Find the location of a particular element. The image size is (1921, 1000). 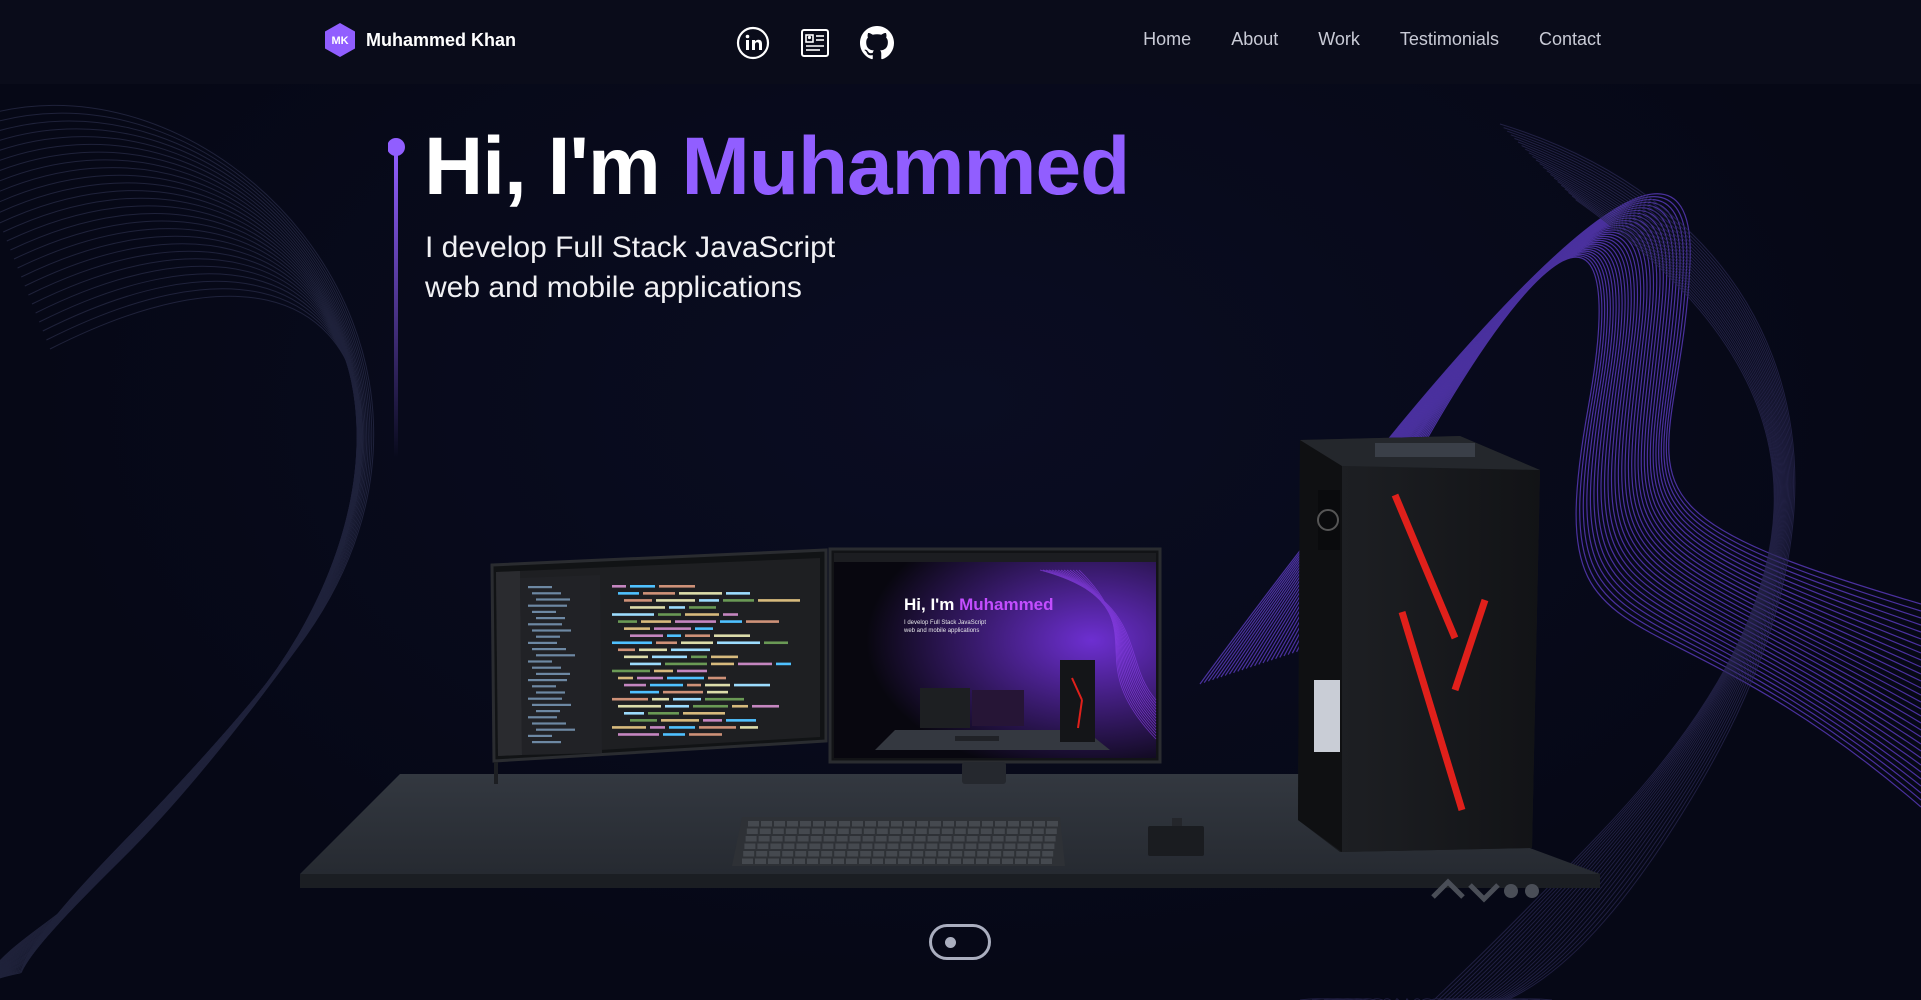

resume-link is located at coordinates (815, 43).